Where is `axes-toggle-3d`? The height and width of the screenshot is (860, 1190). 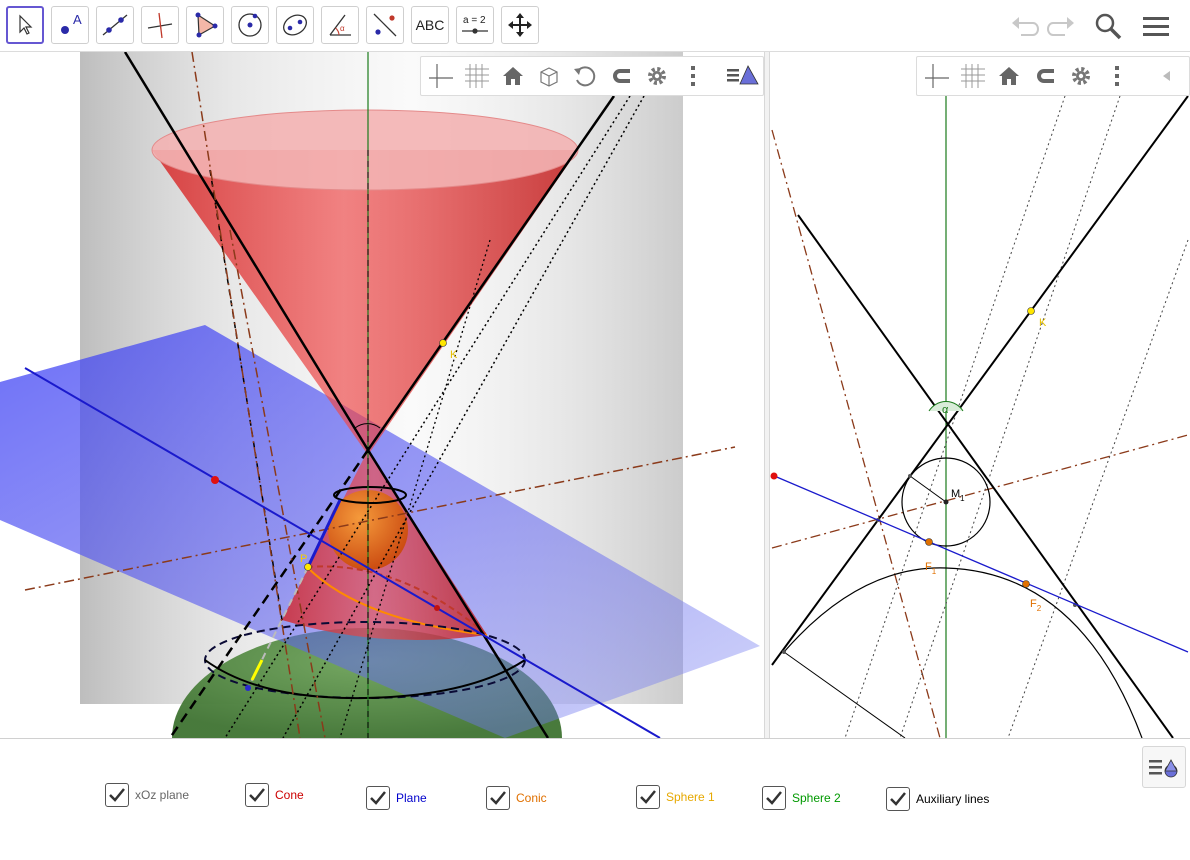 axes-toggle-3d is located at coordinates (441, 76).